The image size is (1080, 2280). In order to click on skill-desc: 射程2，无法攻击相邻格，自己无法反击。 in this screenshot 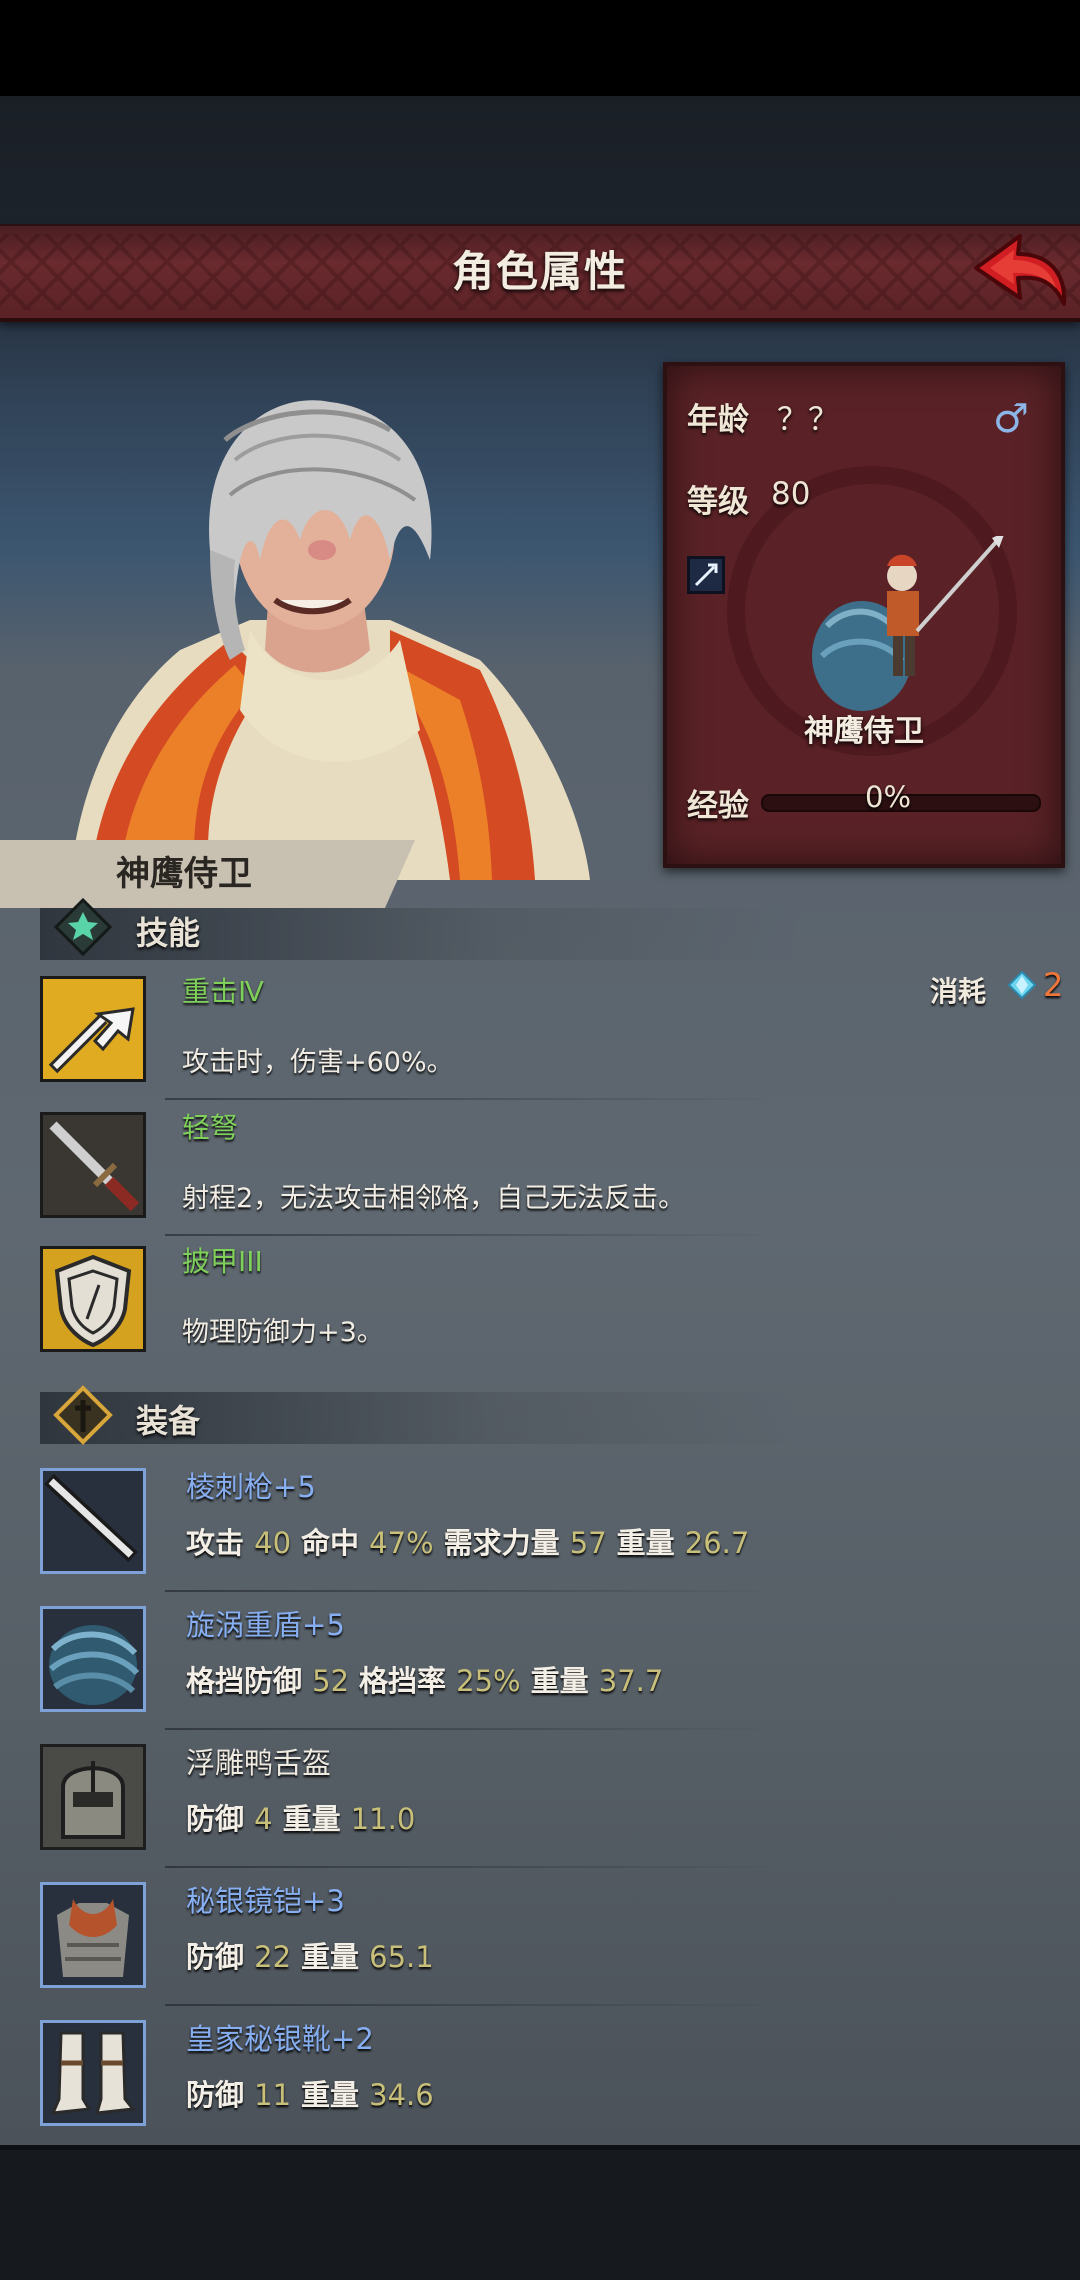, I will do `click(434, 1198)`.